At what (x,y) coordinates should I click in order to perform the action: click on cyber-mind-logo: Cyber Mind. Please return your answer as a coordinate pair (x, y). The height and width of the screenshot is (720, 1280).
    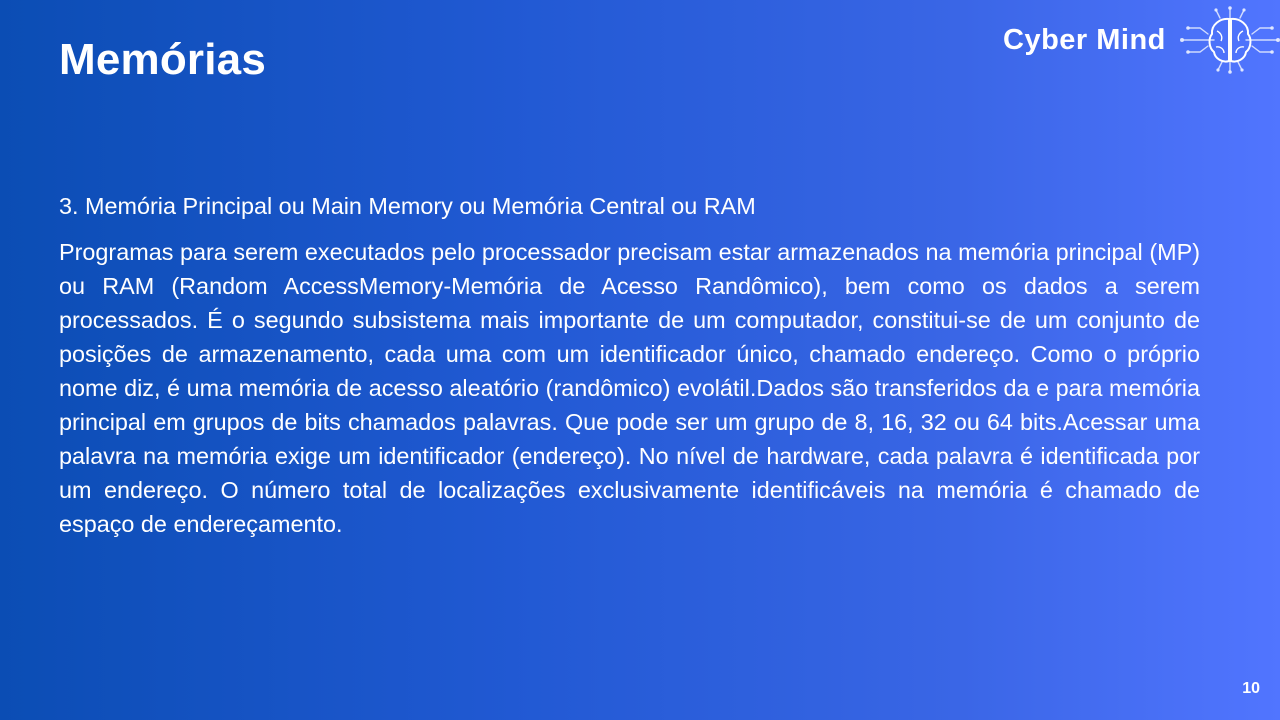
    Looking at the image, I should click on (1140, 40).